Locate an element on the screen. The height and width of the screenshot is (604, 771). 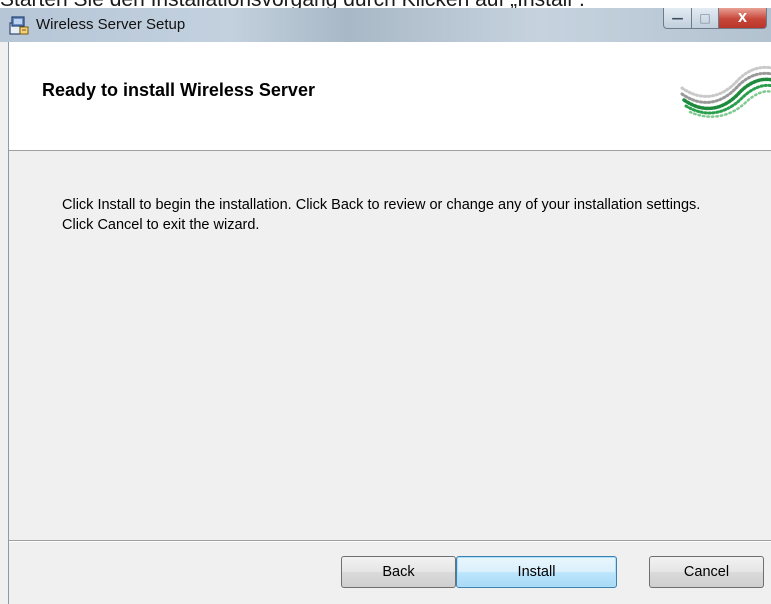
window-controls: — □ X is located at coordinates (715, 19).